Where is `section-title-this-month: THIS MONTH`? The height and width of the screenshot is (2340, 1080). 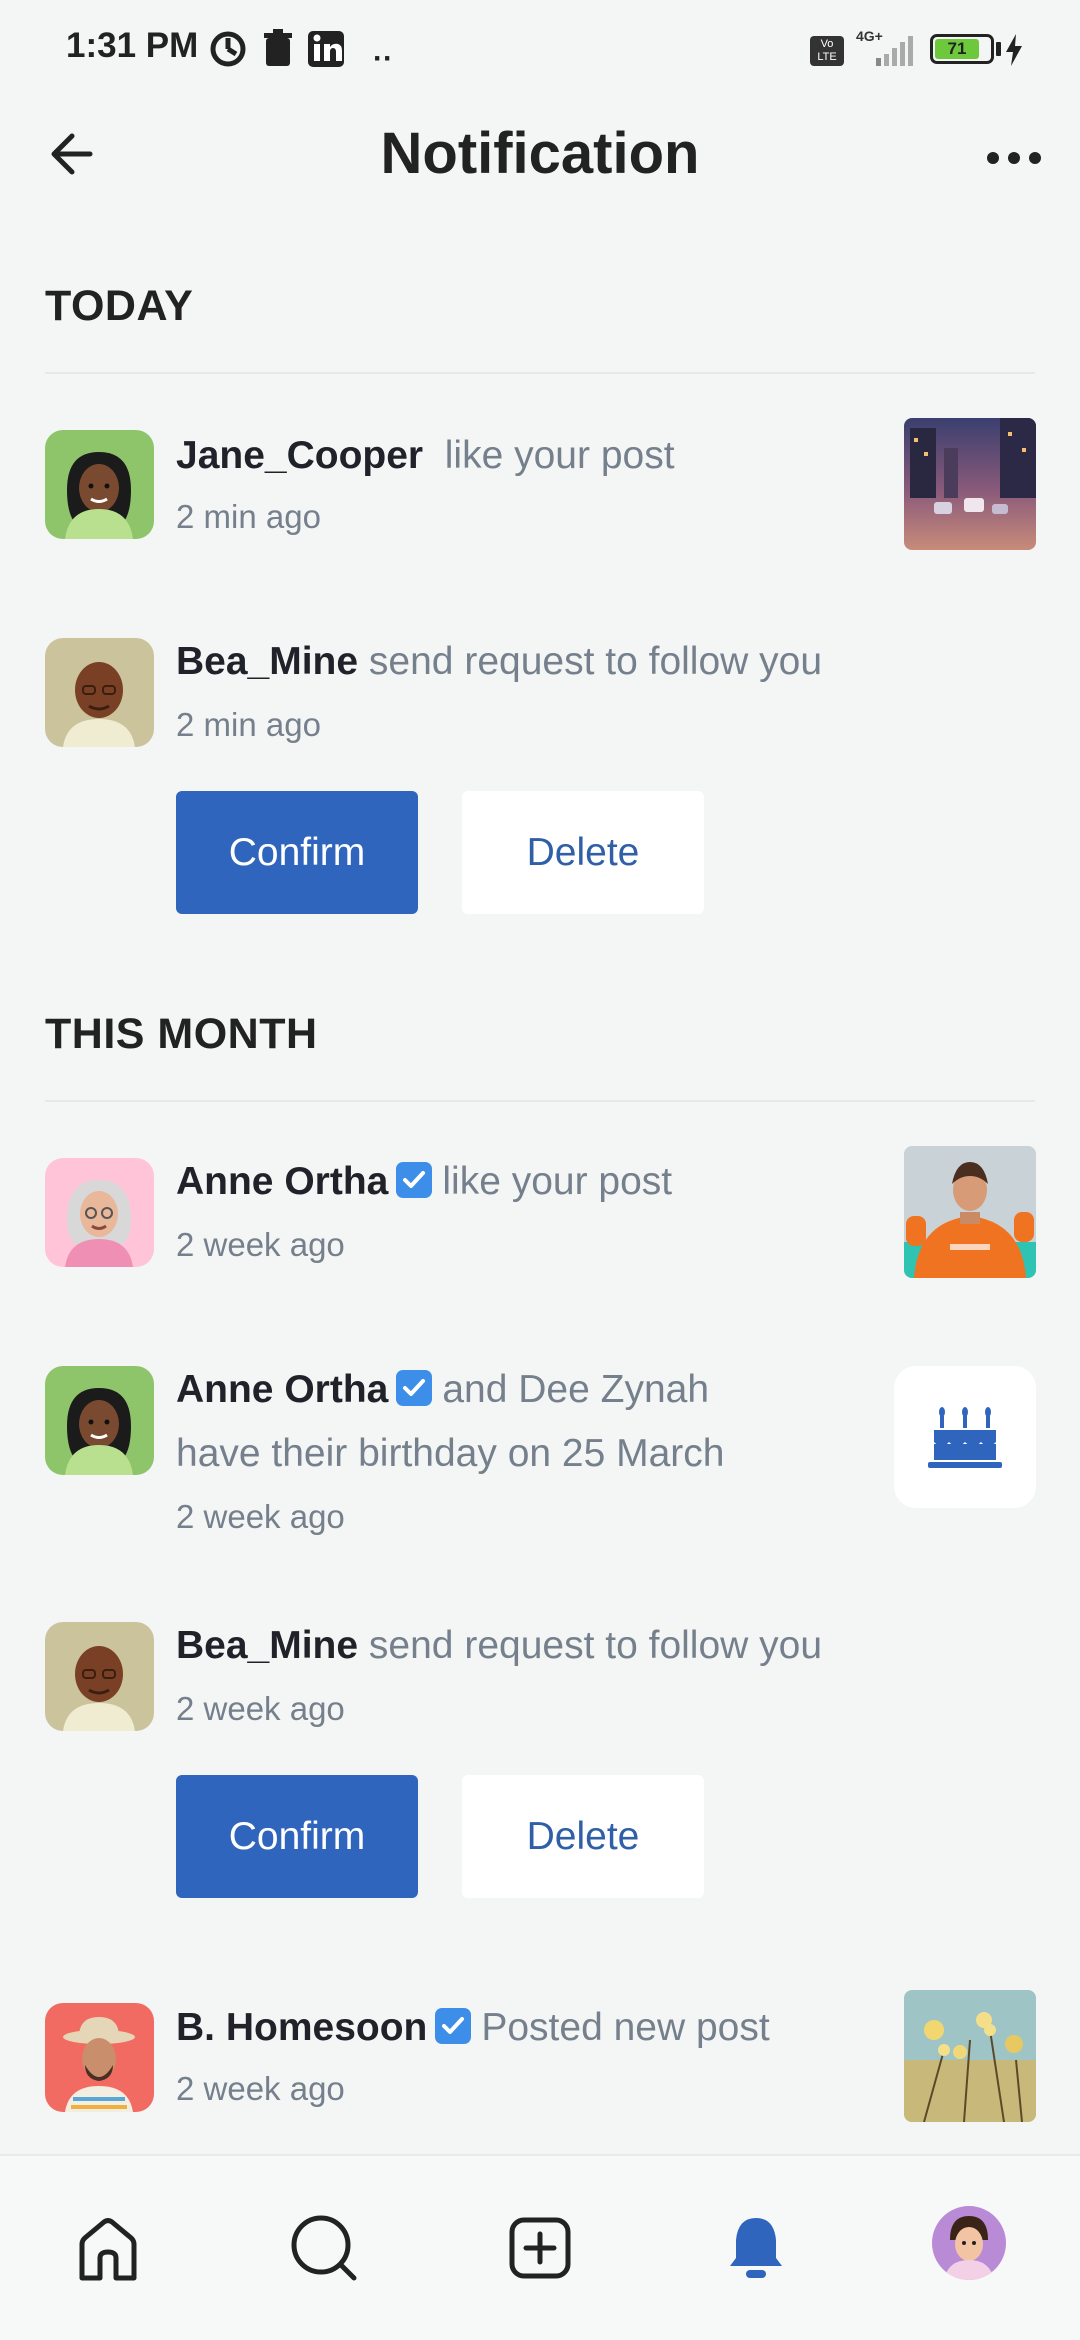 section-title-this-month: THIS MONTH is located at coordinates (181, 1034).